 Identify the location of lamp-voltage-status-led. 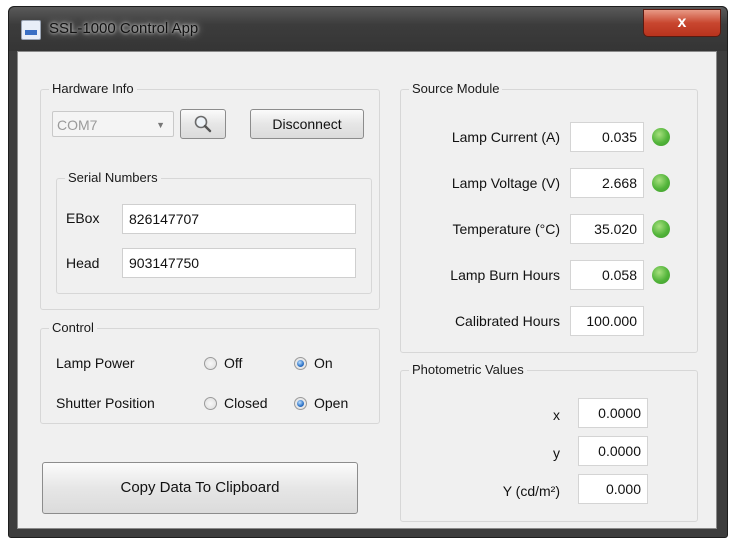
(661, 183).